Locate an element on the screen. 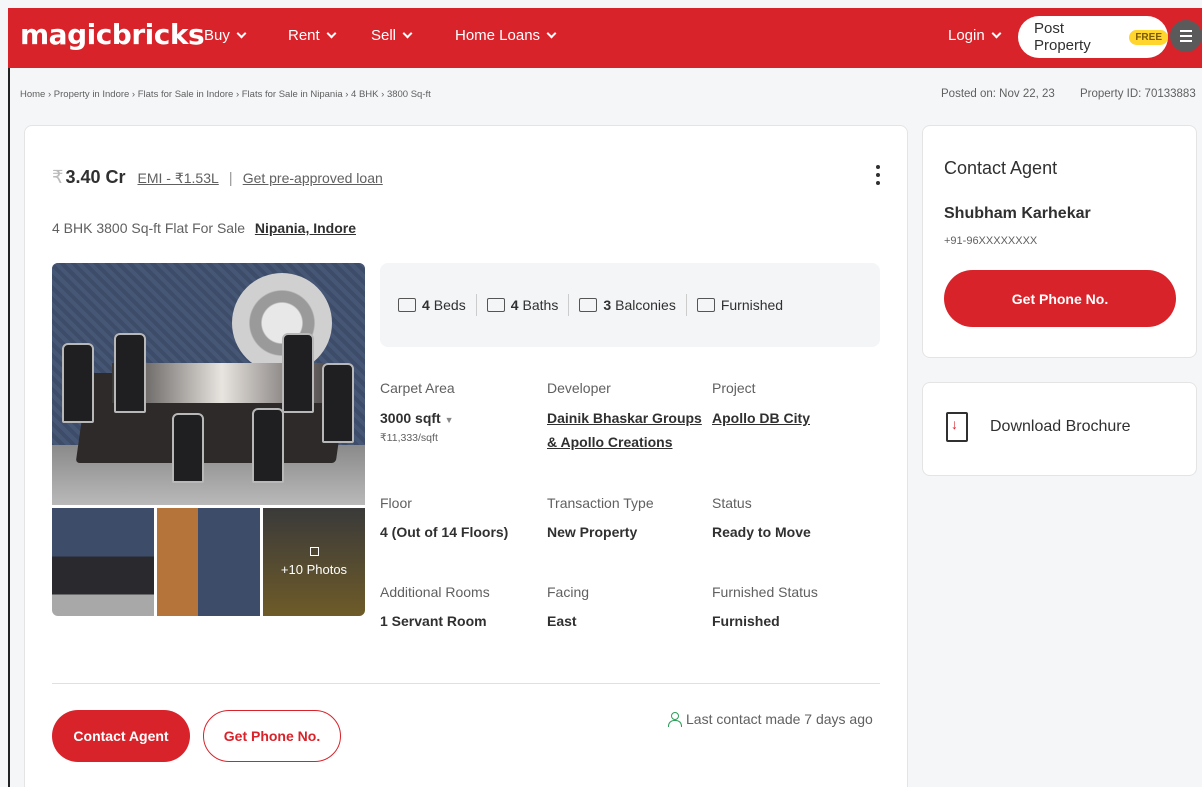  baths-amenity: 4 Baths is located at coordinates (522, 305).